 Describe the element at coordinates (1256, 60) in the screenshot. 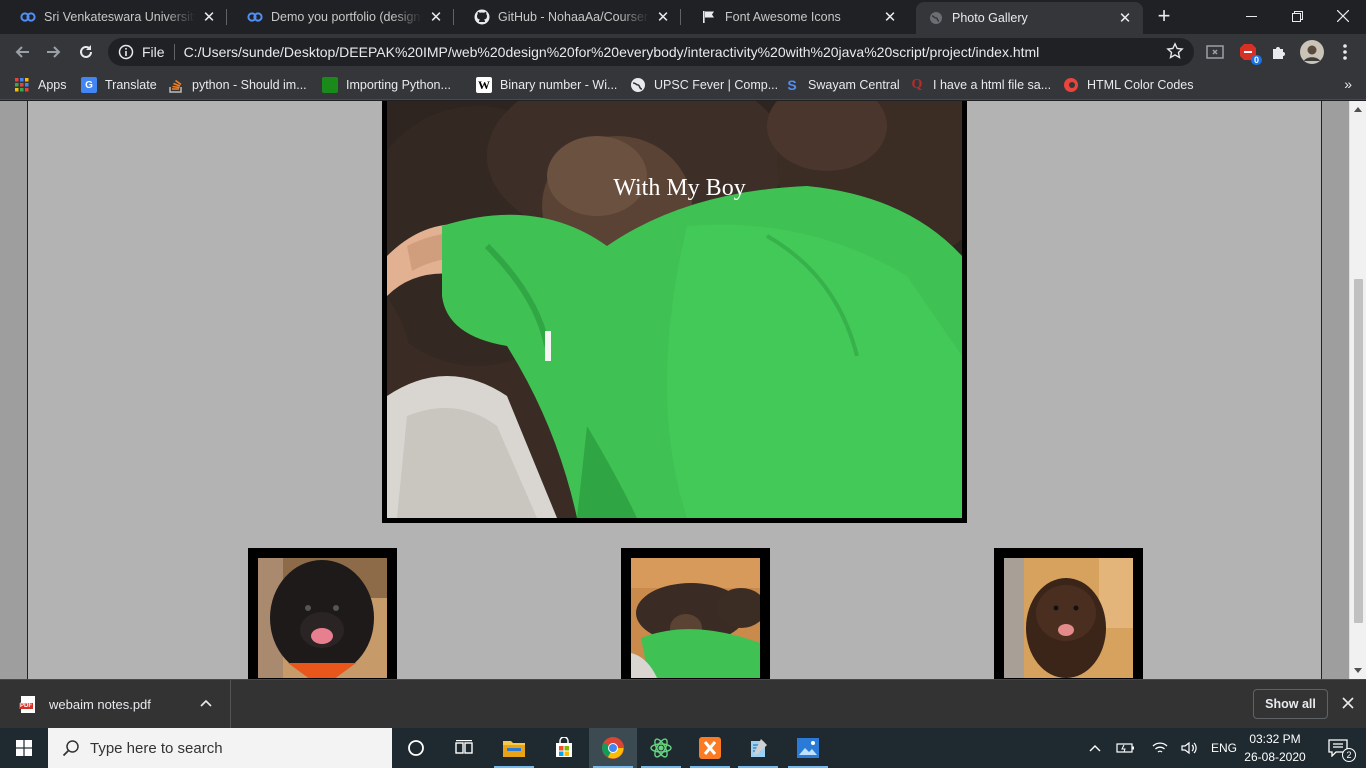

I see `extension-badge: 0` at that location.